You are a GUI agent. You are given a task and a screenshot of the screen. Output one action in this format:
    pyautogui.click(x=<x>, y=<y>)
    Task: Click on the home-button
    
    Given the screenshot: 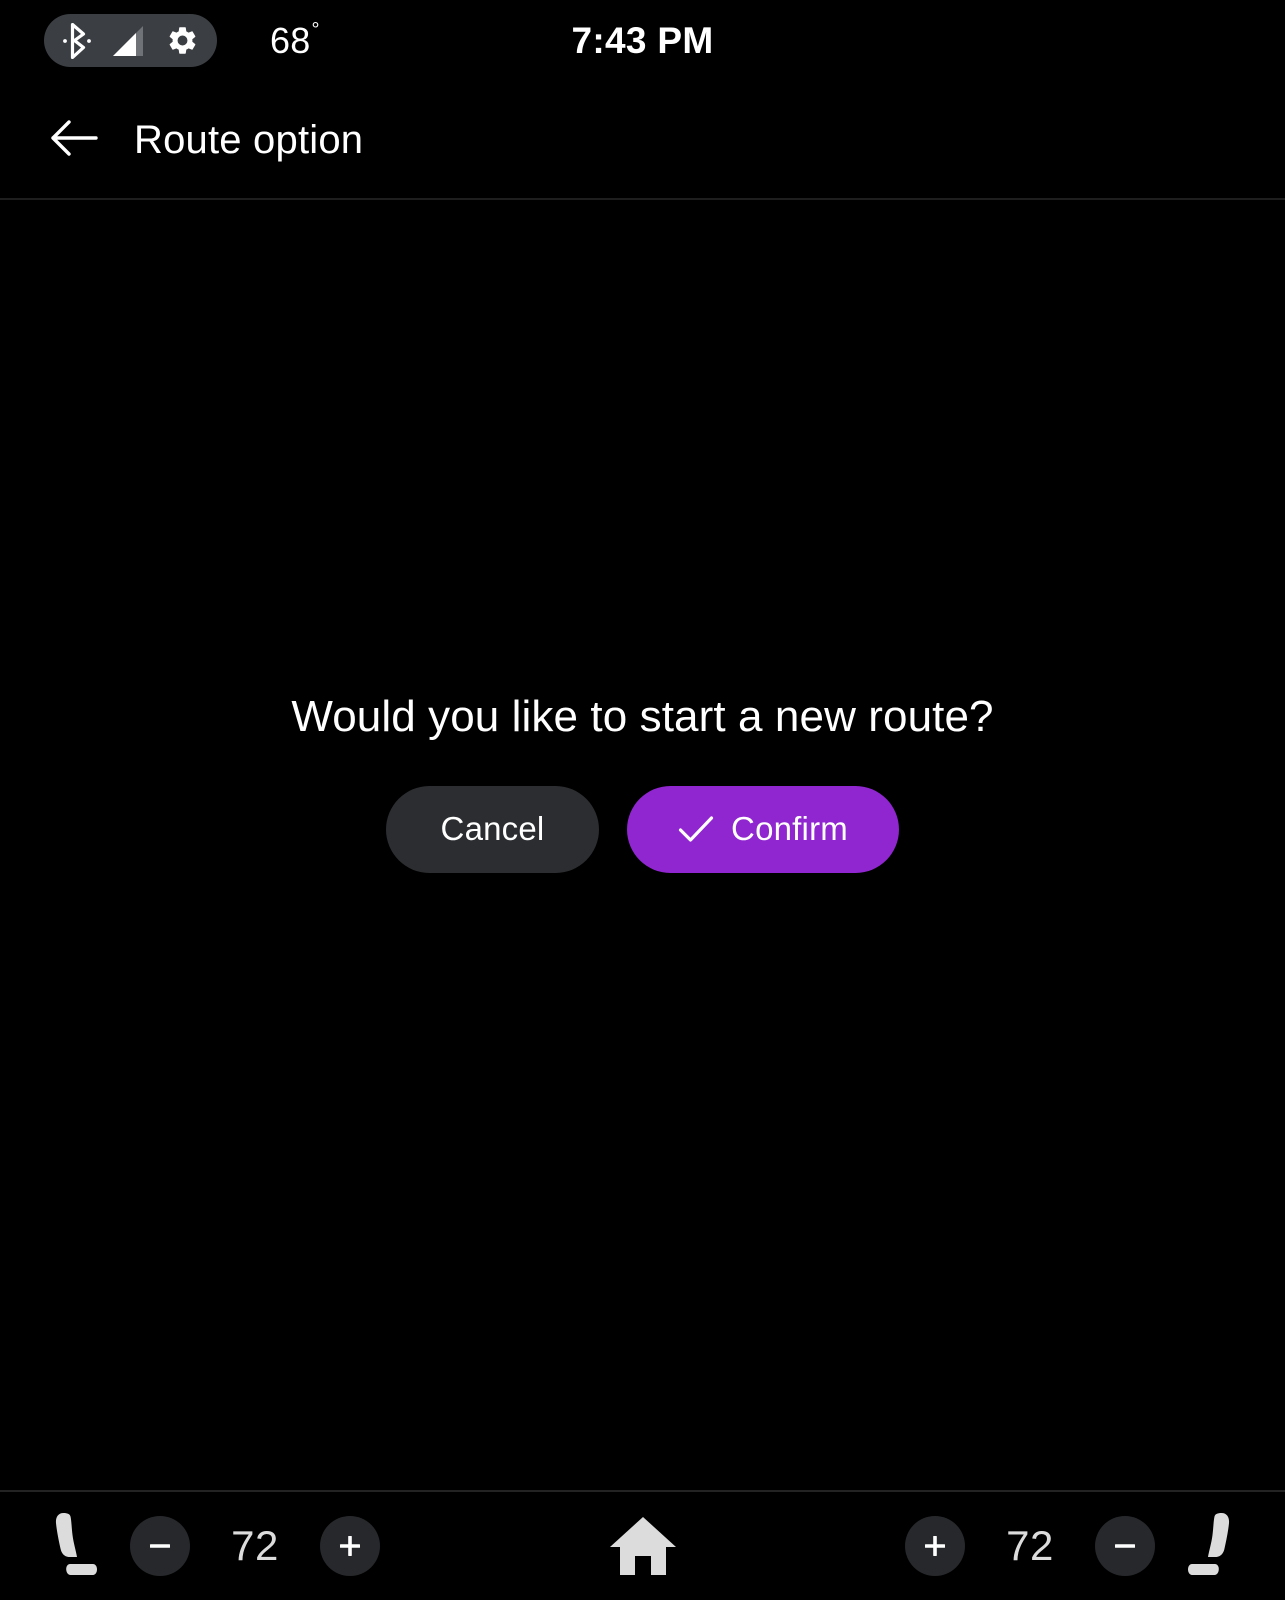 What is the action you would take?
    pyautogui.click(x=643, y=1546)
    